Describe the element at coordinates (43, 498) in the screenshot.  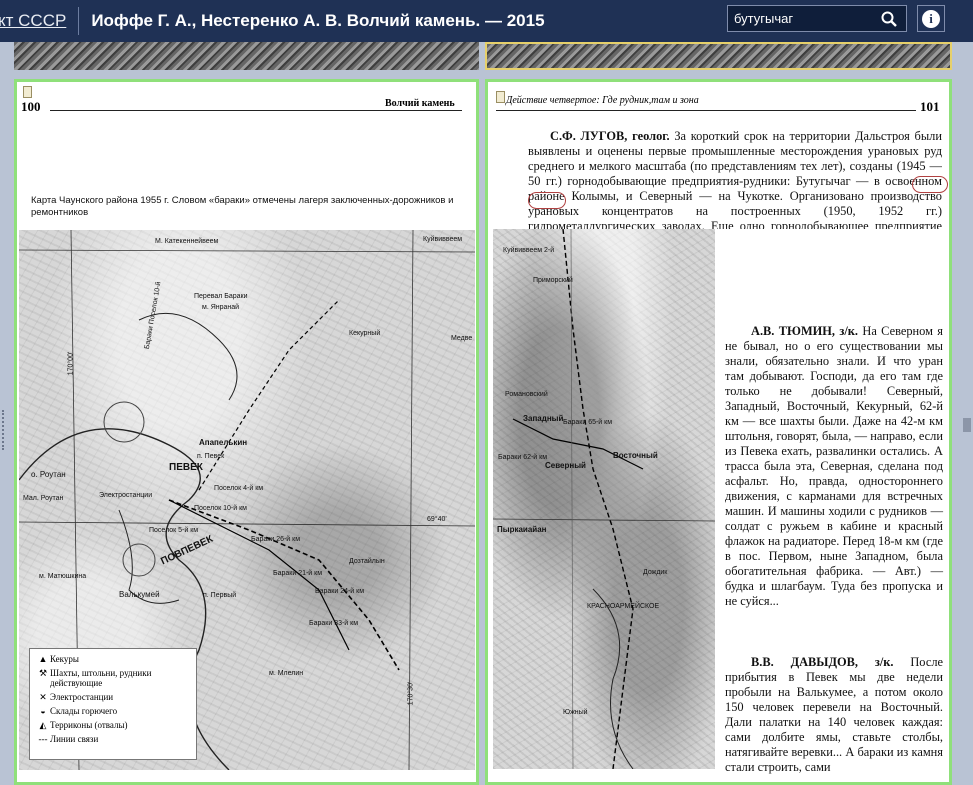
I see `map-label: Мал. Роутан` at that location.